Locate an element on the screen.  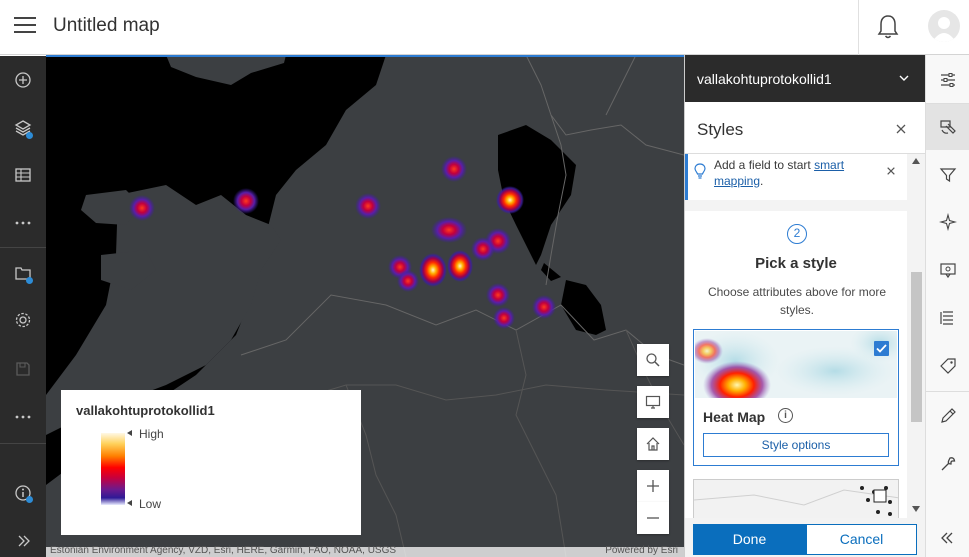
done-button: Done is located at coordinates (749, 539).